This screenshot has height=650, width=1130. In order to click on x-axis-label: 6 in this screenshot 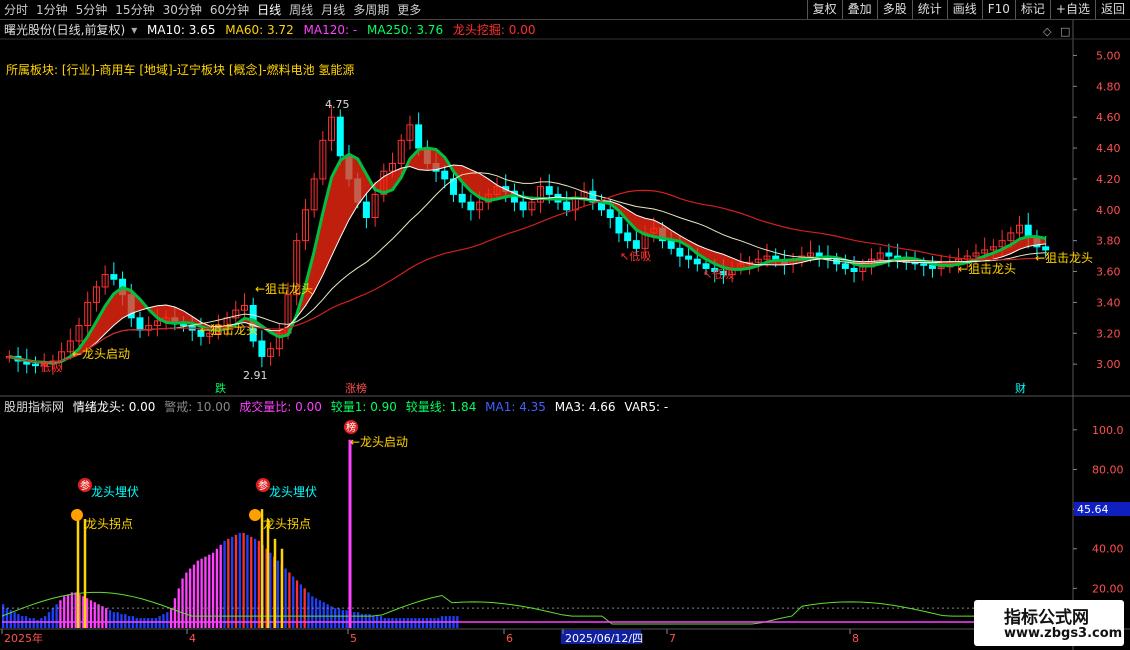, I will do `click(509, 638)`.